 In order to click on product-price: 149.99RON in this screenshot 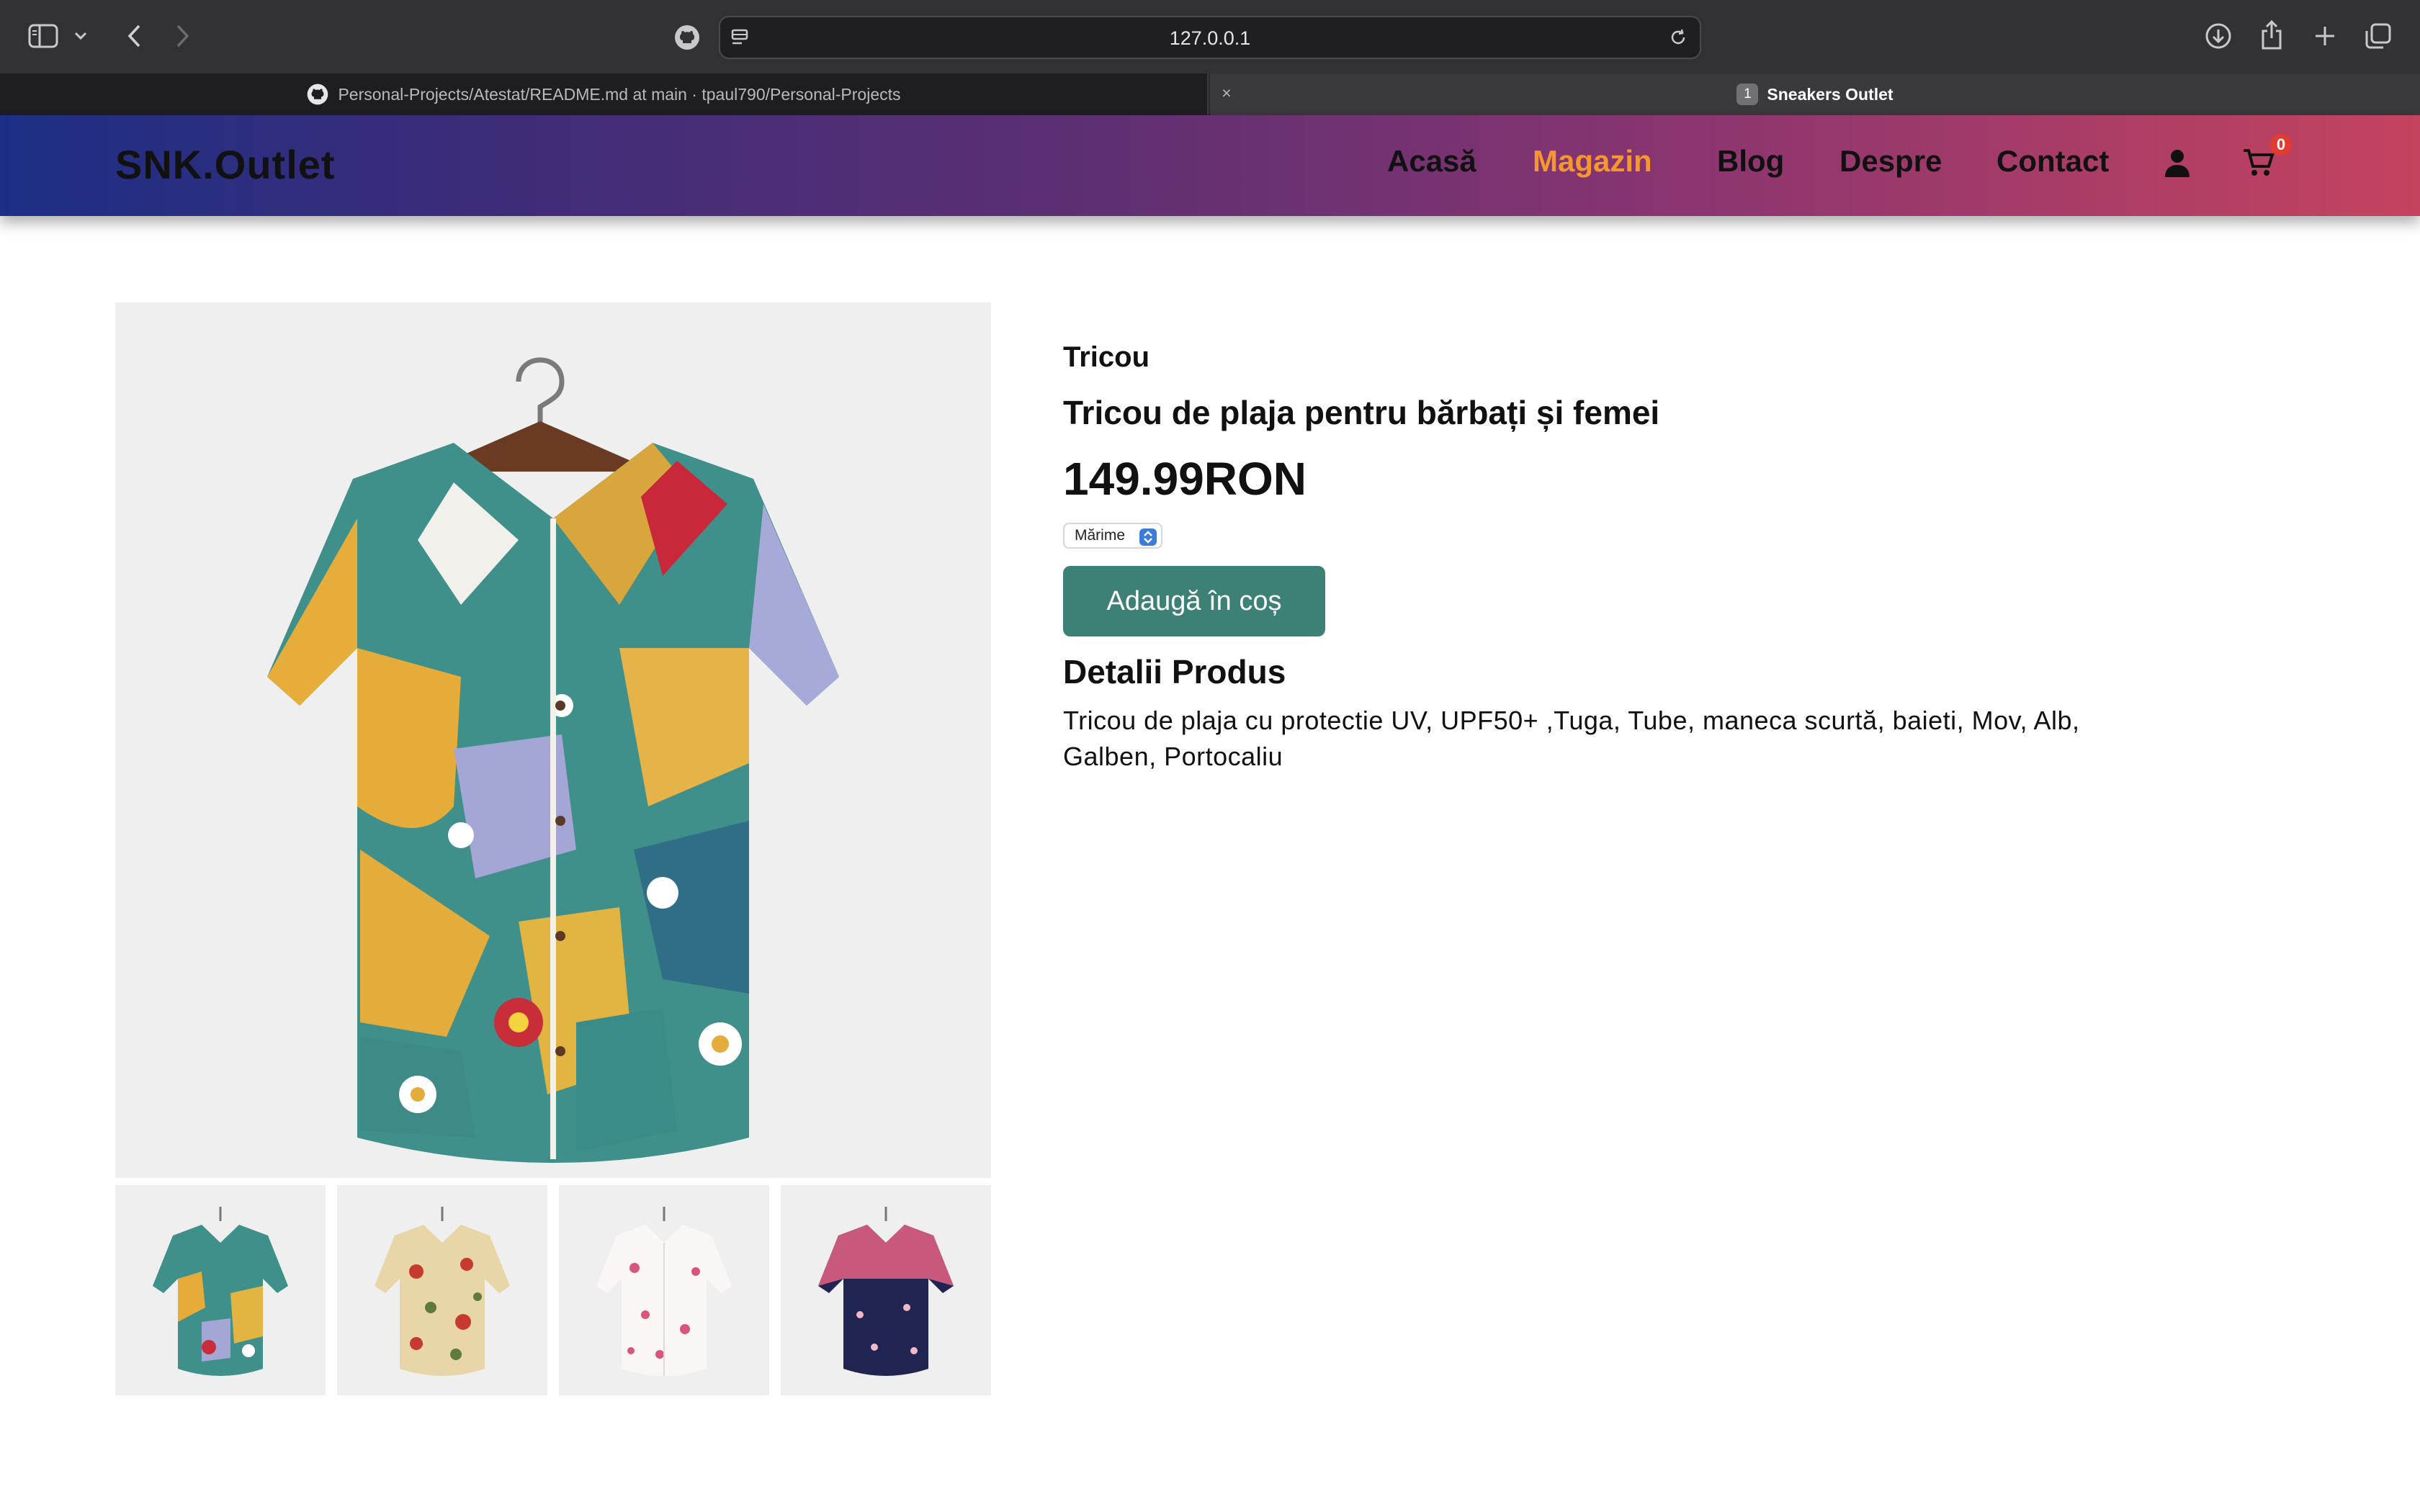, I will do `click(1185, 479)`.